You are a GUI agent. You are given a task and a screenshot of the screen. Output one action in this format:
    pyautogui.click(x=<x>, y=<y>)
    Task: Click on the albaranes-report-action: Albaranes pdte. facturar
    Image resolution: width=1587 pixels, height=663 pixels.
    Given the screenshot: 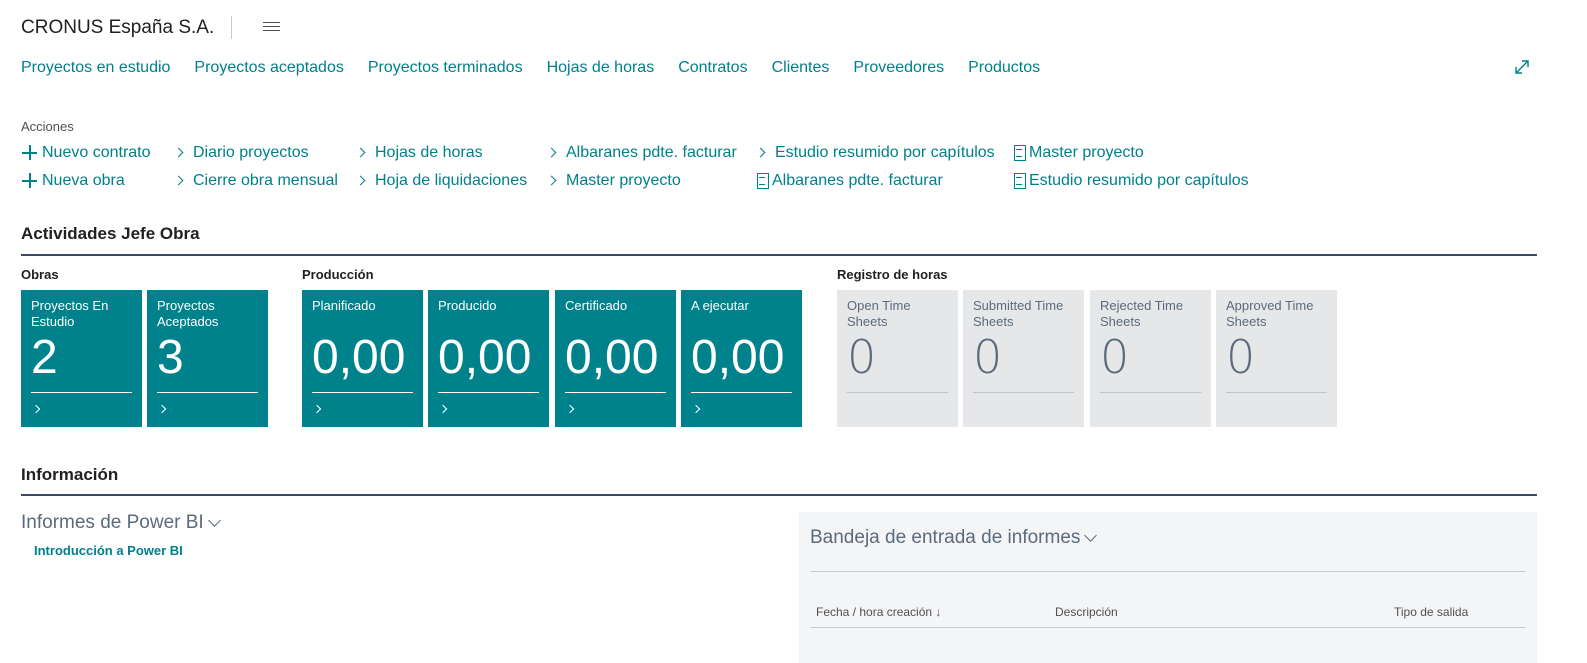 What is the action you would take?
    pyautogui.click(x=849, y=181)
    